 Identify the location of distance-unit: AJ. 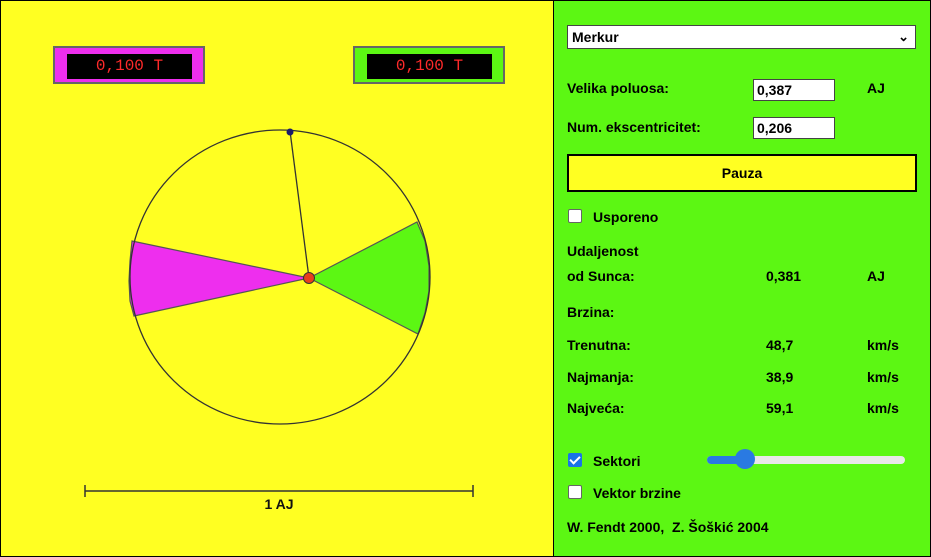
(876, 276).